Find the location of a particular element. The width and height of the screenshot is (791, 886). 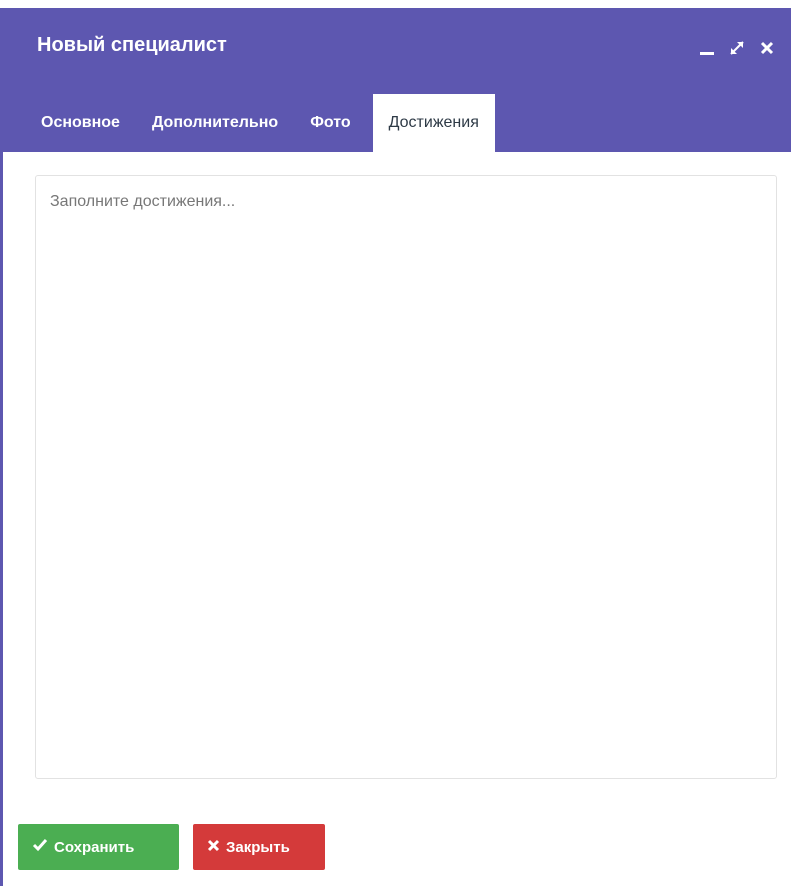

top-edge is located at coordinates (395, 4).